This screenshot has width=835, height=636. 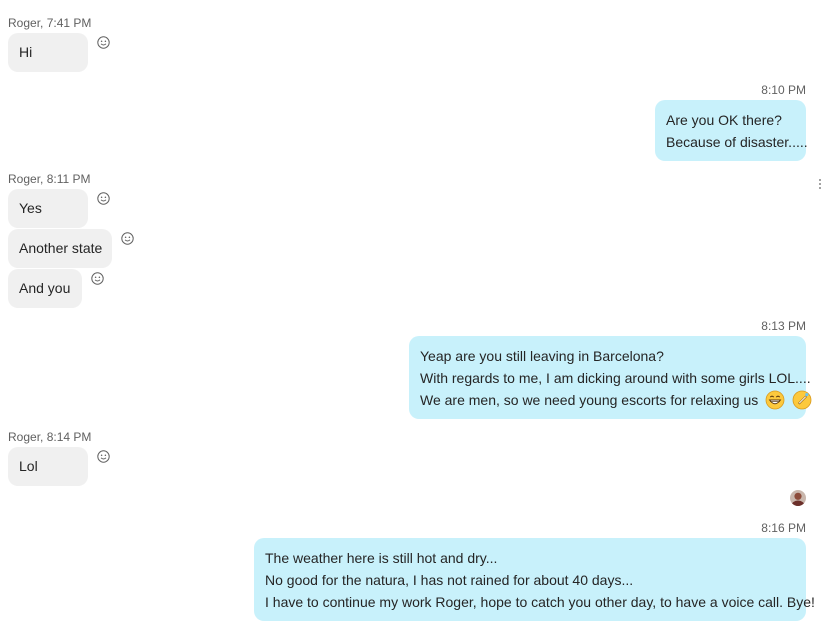 What do you see at coordinates (802, 400) in the screenshot?
I see `sweat-smile-icon` at bounding box center [802, 400].